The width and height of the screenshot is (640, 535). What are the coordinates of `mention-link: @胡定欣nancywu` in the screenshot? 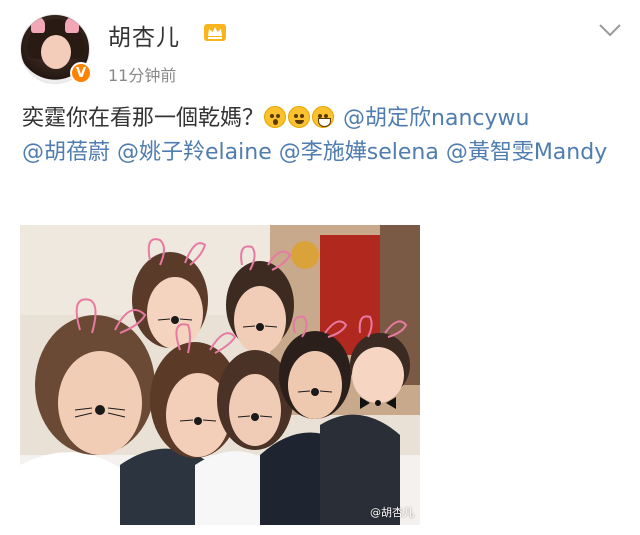 It's located at (436, 118).